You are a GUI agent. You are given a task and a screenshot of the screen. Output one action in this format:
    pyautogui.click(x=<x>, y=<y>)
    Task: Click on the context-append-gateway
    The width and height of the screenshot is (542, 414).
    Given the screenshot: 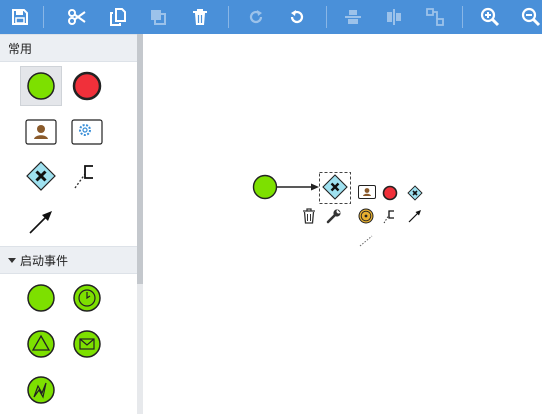 What is the action you would take?
    pyautogui.click(x=416, y=194)
    